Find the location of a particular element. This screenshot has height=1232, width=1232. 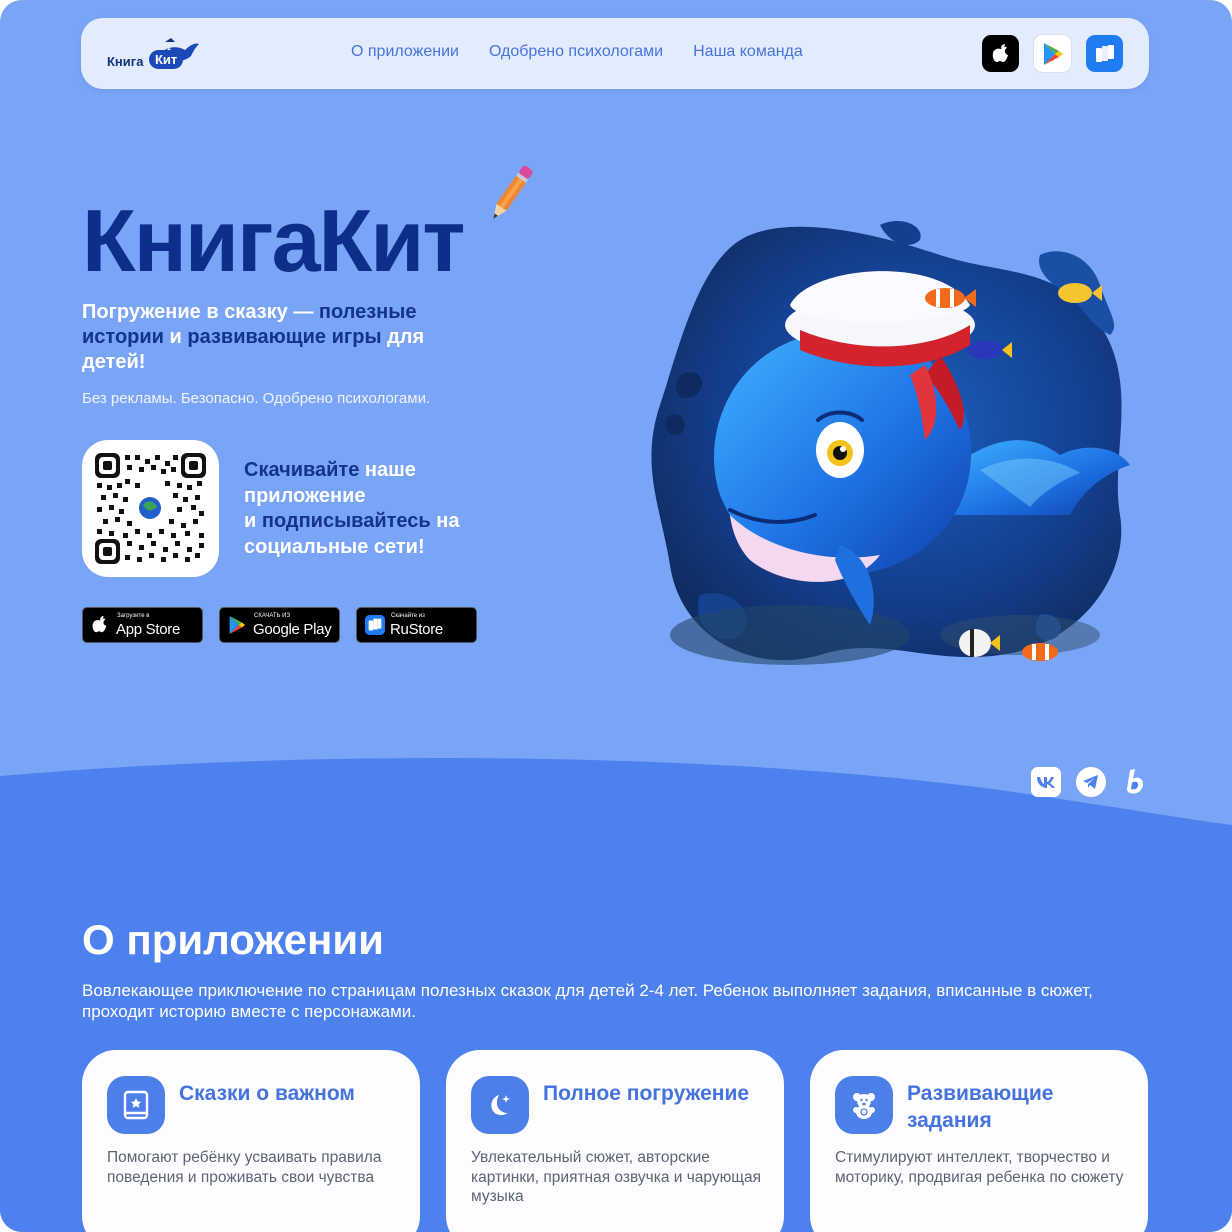

cta-part: и is located at coordinates (253, 521).